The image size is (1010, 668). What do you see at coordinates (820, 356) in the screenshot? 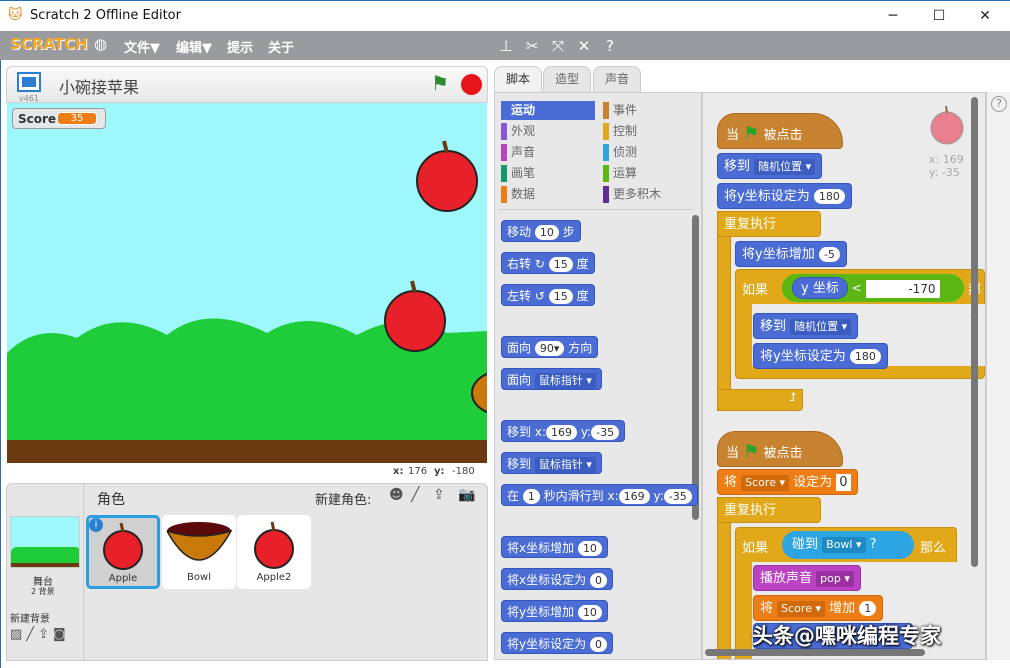
I see `block-set-y-180-2: 将y坐标设定为 180` at bounding box center [820, 356].